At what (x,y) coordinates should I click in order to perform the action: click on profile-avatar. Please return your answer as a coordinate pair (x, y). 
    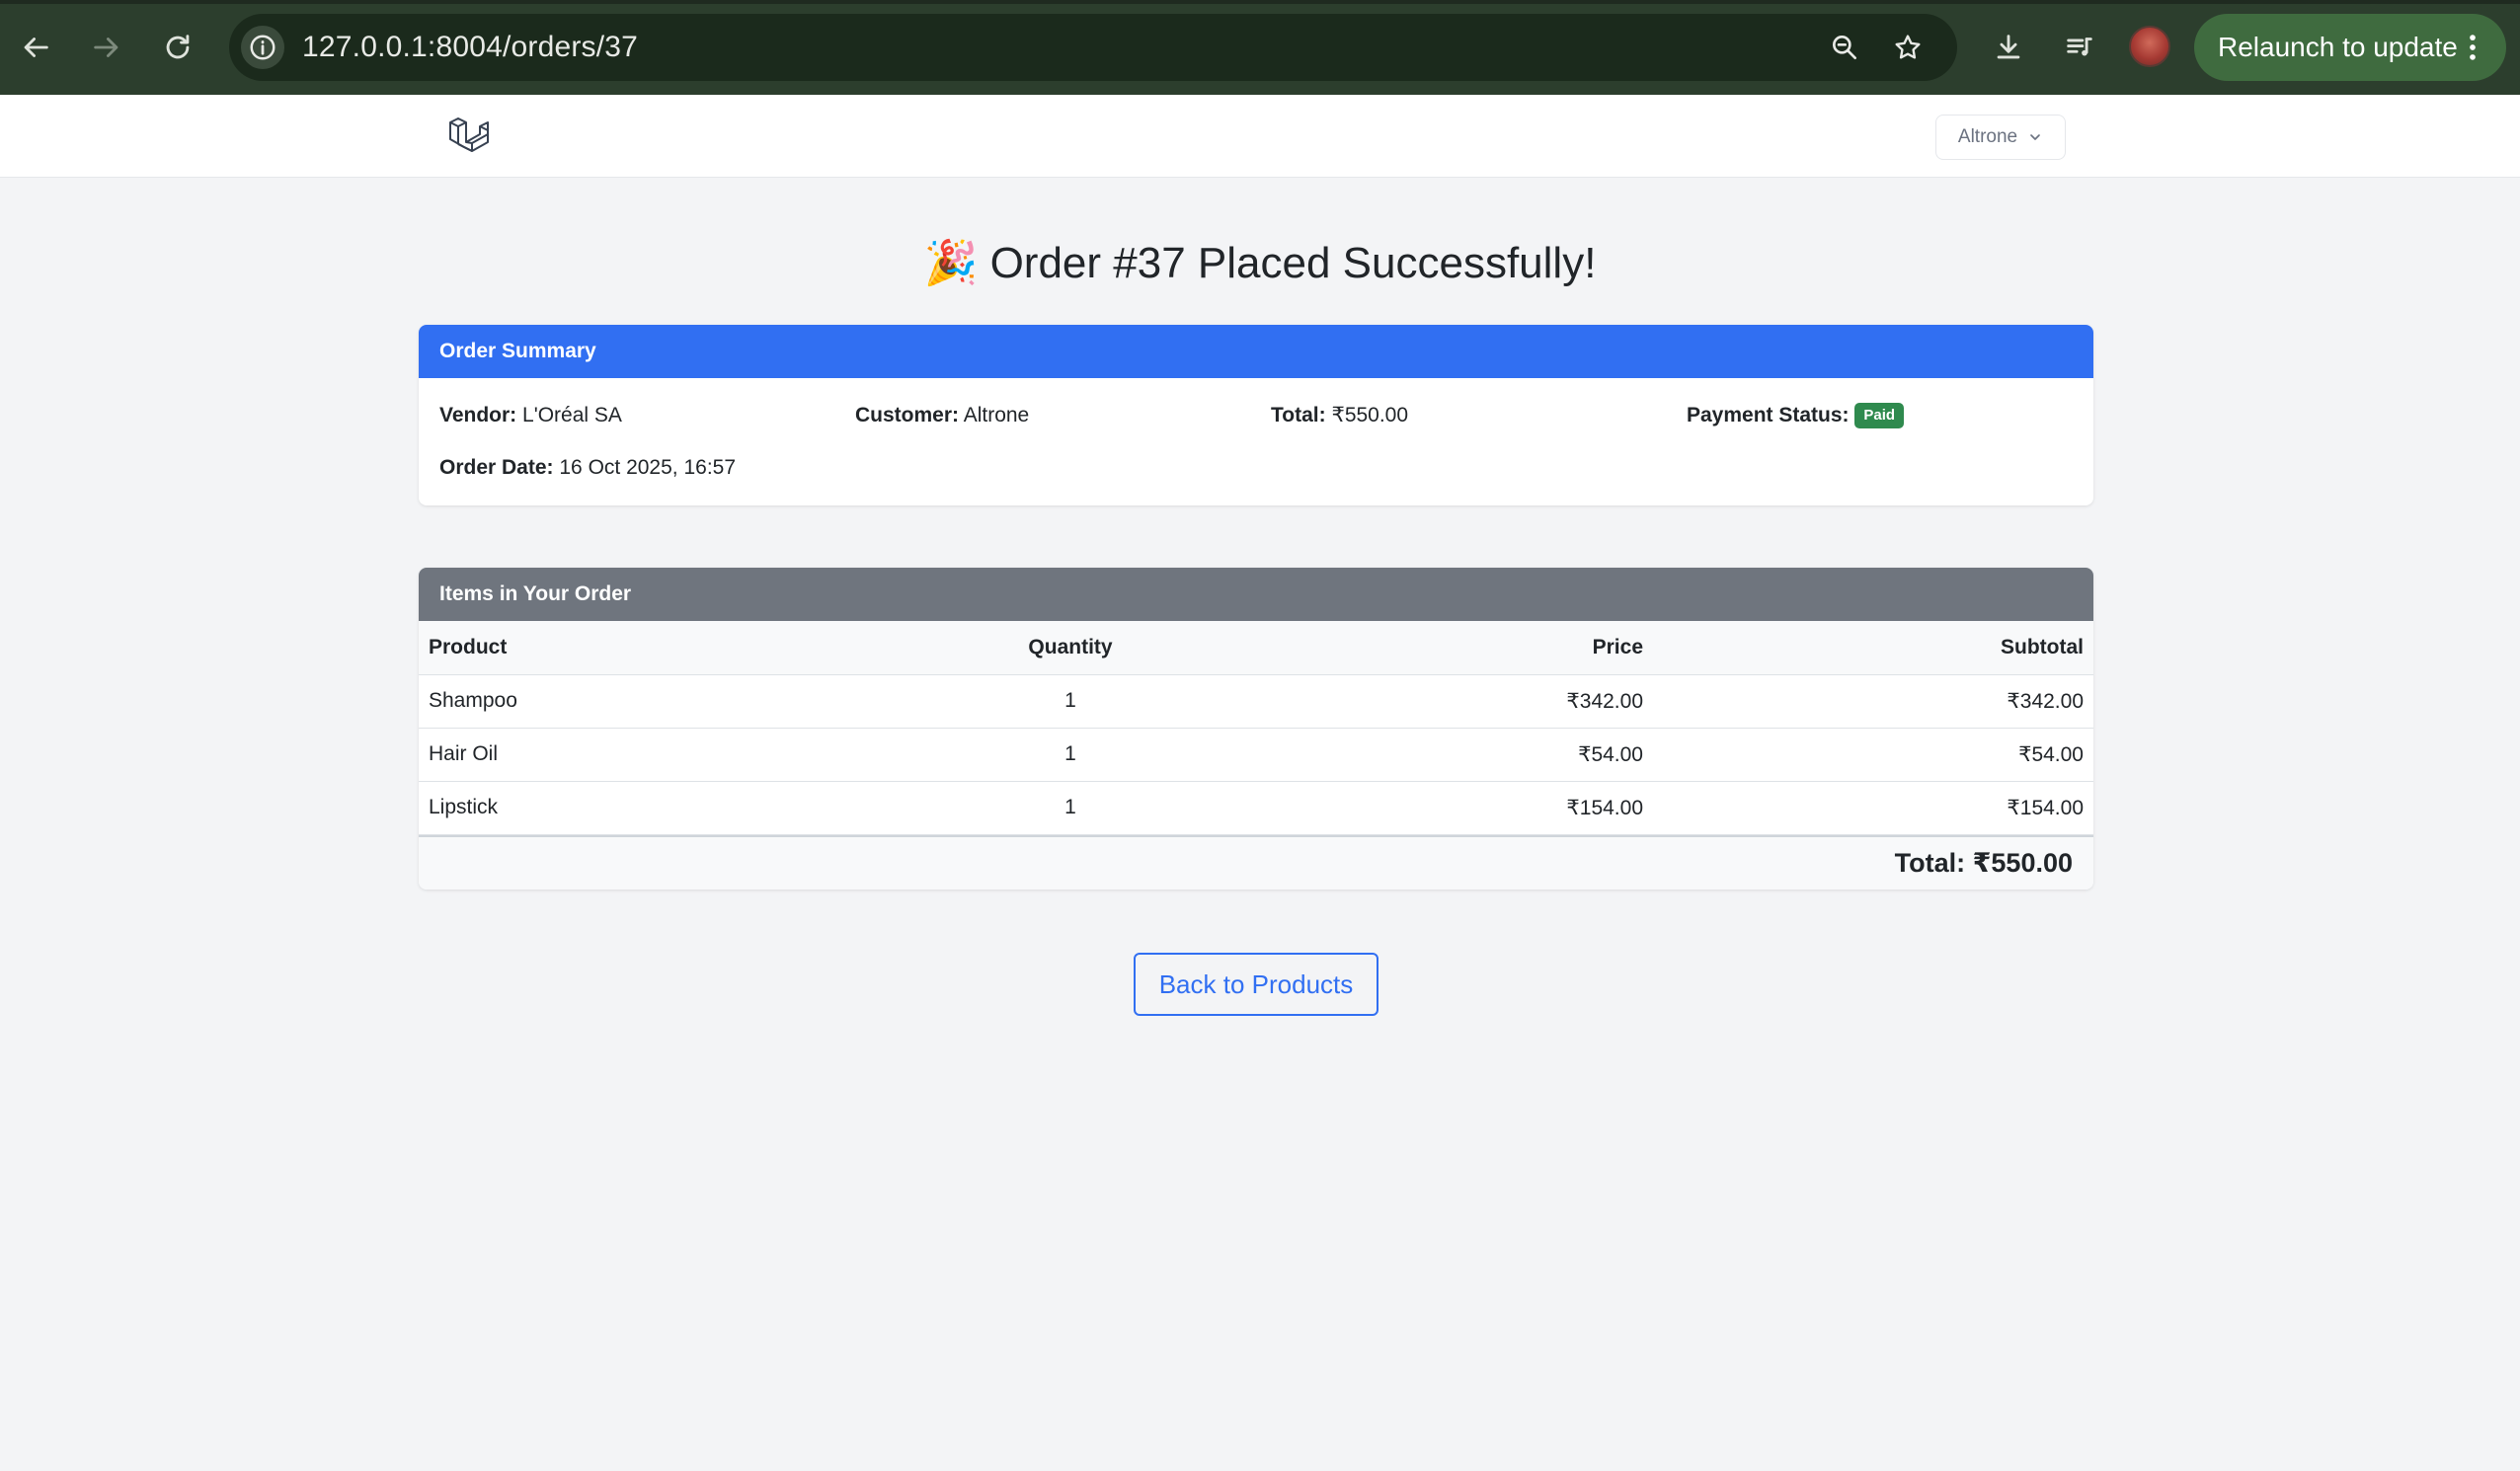
    Looking at the image, I should click on (2149, 46).